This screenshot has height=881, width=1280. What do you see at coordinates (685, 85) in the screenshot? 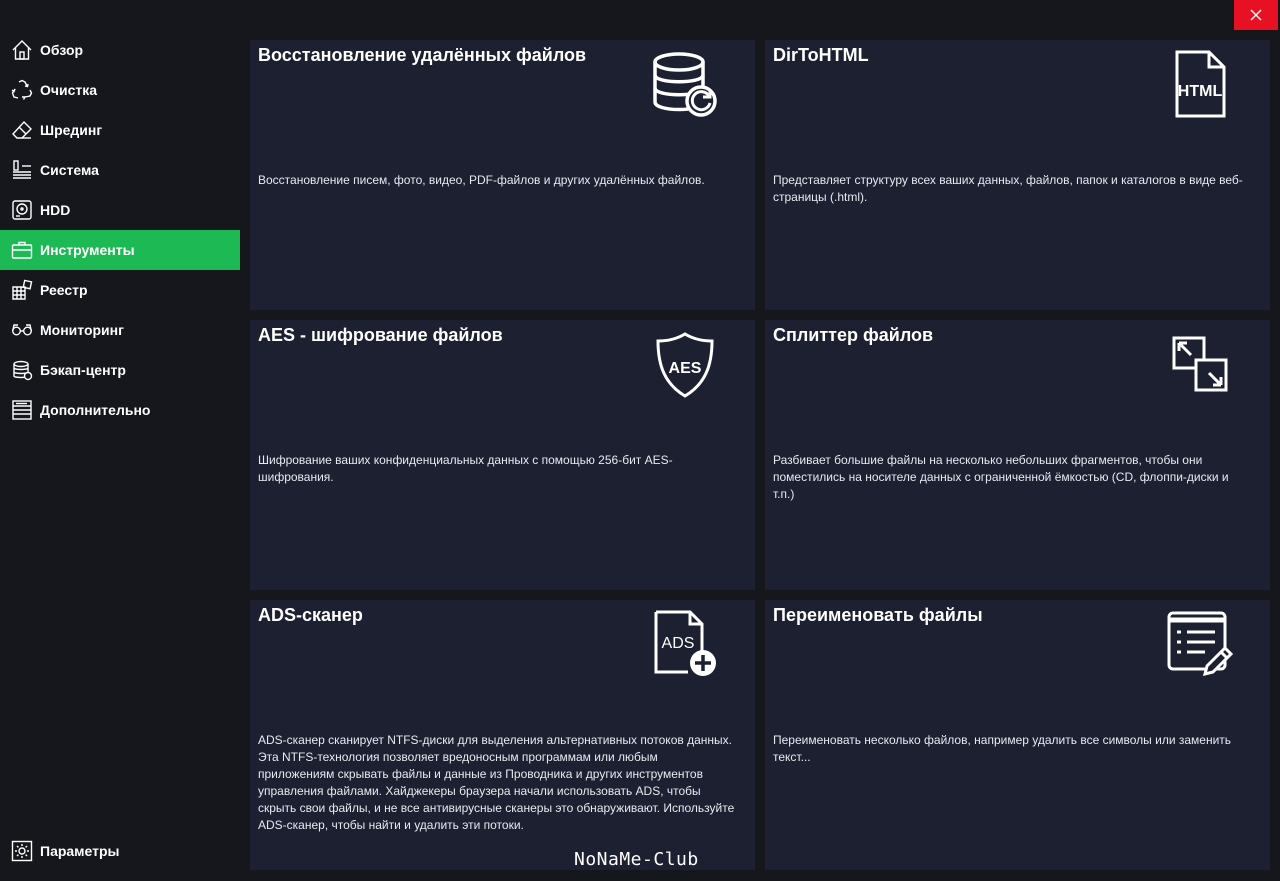
I see `database-restore-icon` at bounding box center [685, 85].